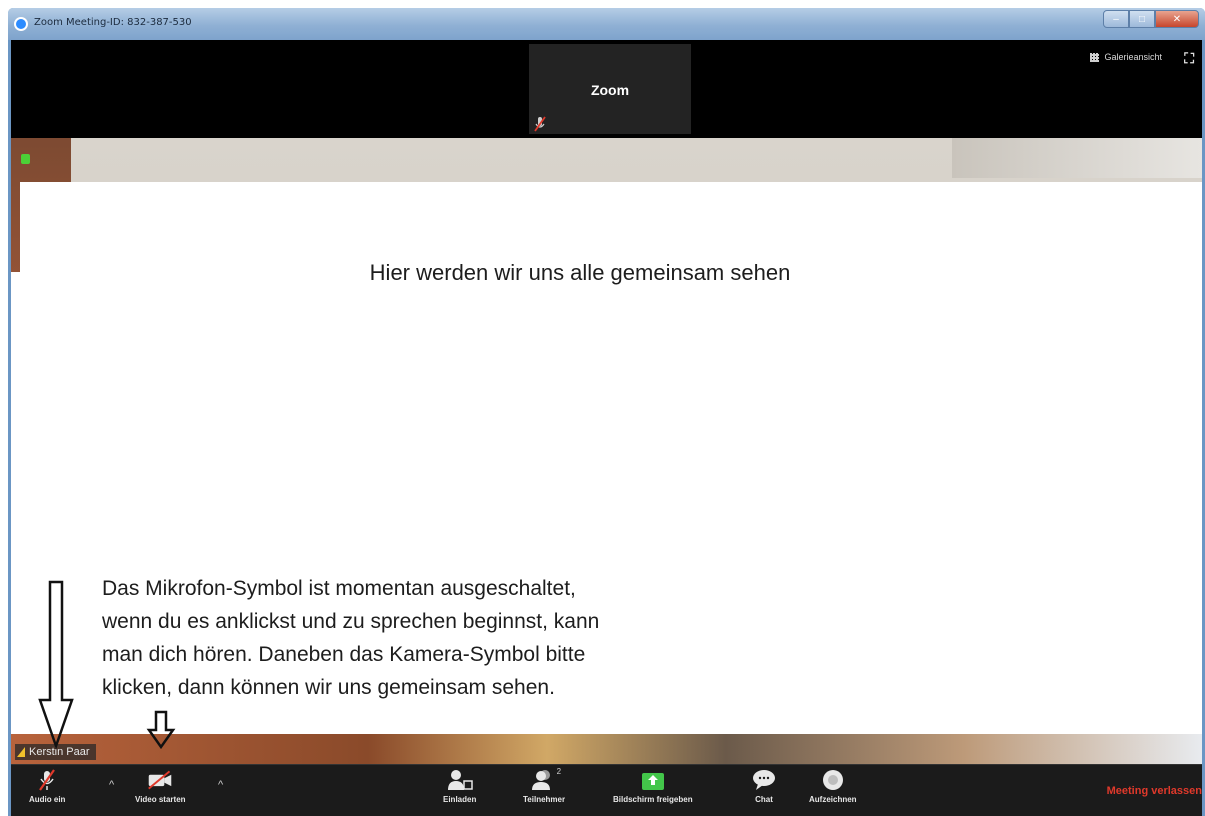 This screenshot has width=1205, height=816. Describe the element at coordinates (653, 780) in the screenshot. I see `share-screen-icon` at that location.